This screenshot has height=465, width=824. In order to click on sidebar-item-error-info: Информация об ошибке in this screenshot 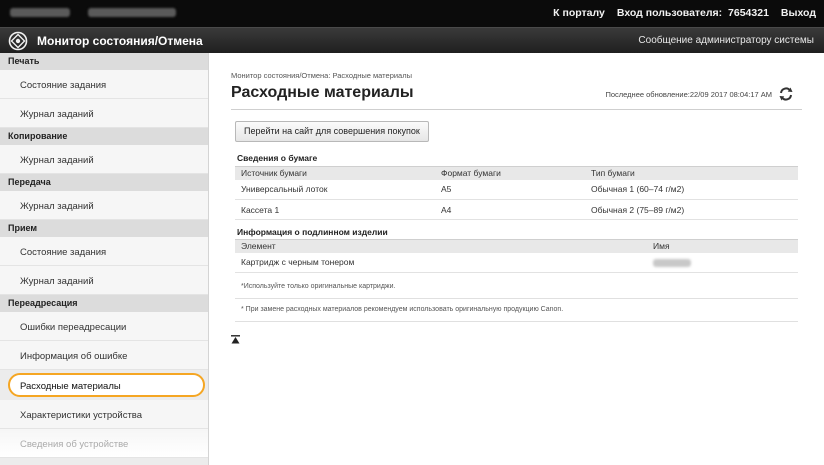, I will do `click(104, 355)`.